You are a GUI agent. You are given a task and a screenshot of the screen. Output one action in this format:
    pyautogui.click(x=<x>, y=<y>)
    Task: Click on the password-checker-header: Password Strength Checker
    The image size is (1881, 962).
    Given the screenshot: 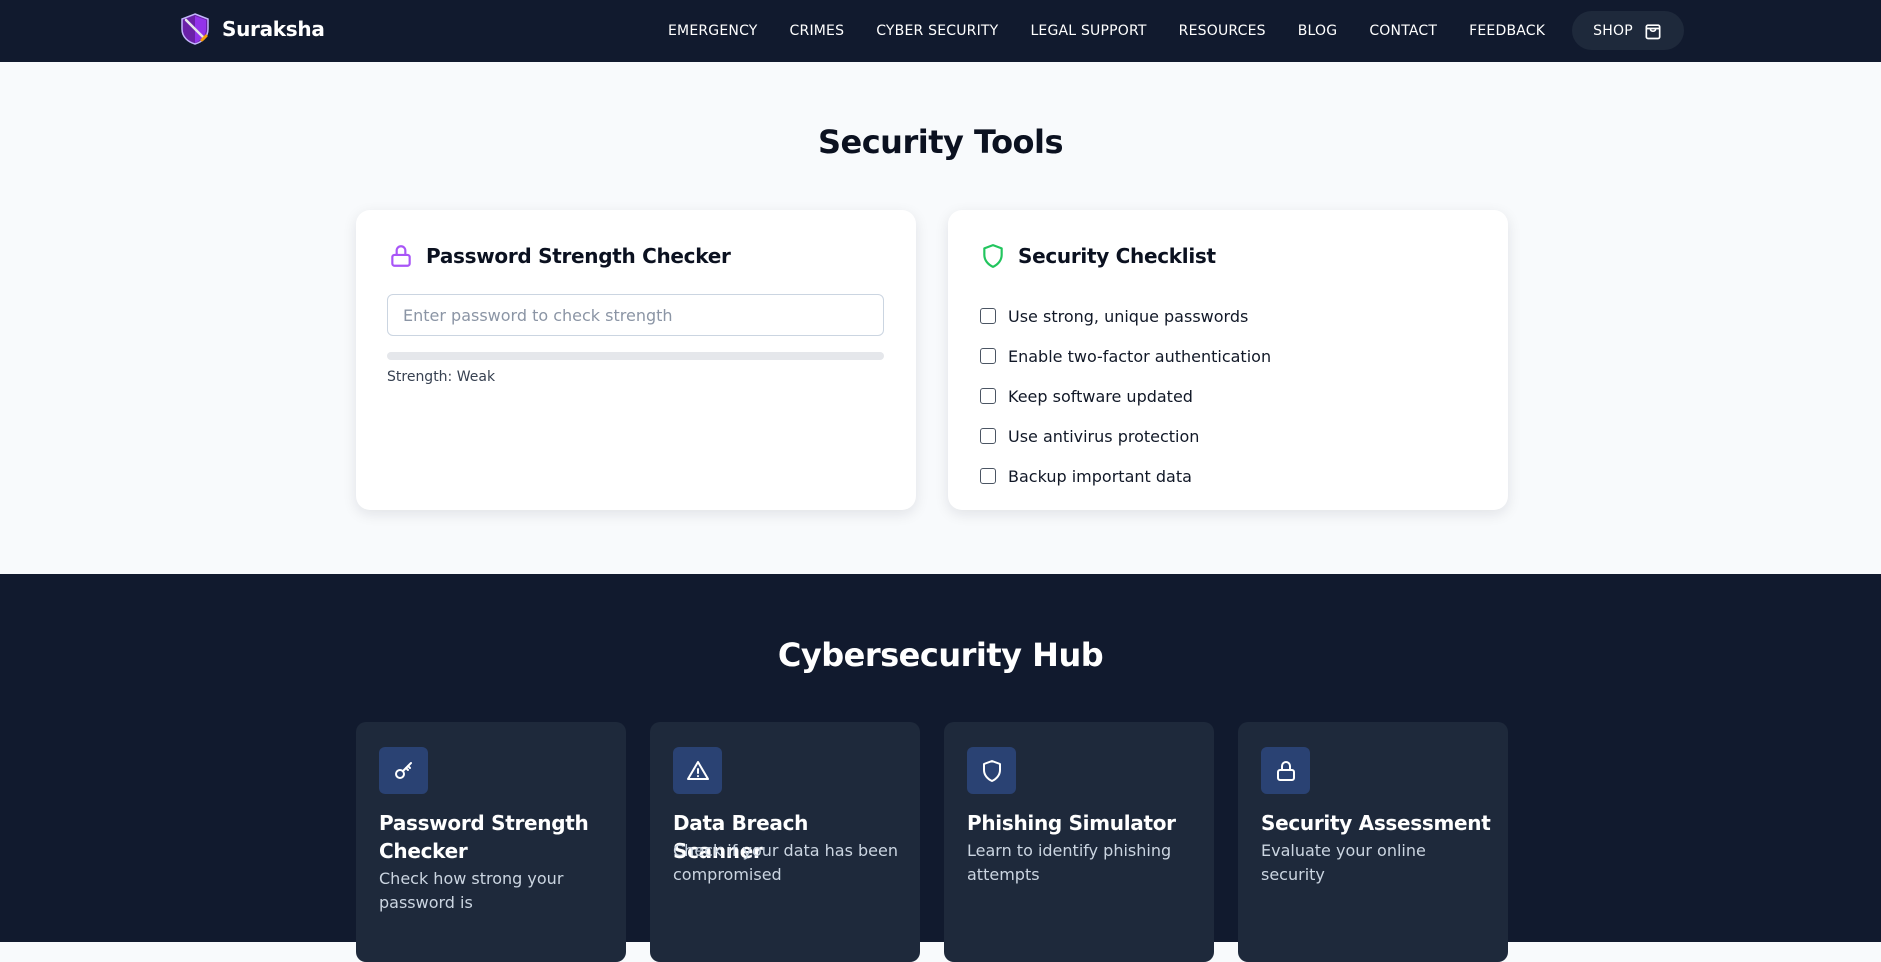 What is the action you would take?
    pyautogui.click(x=559, y=256)
    